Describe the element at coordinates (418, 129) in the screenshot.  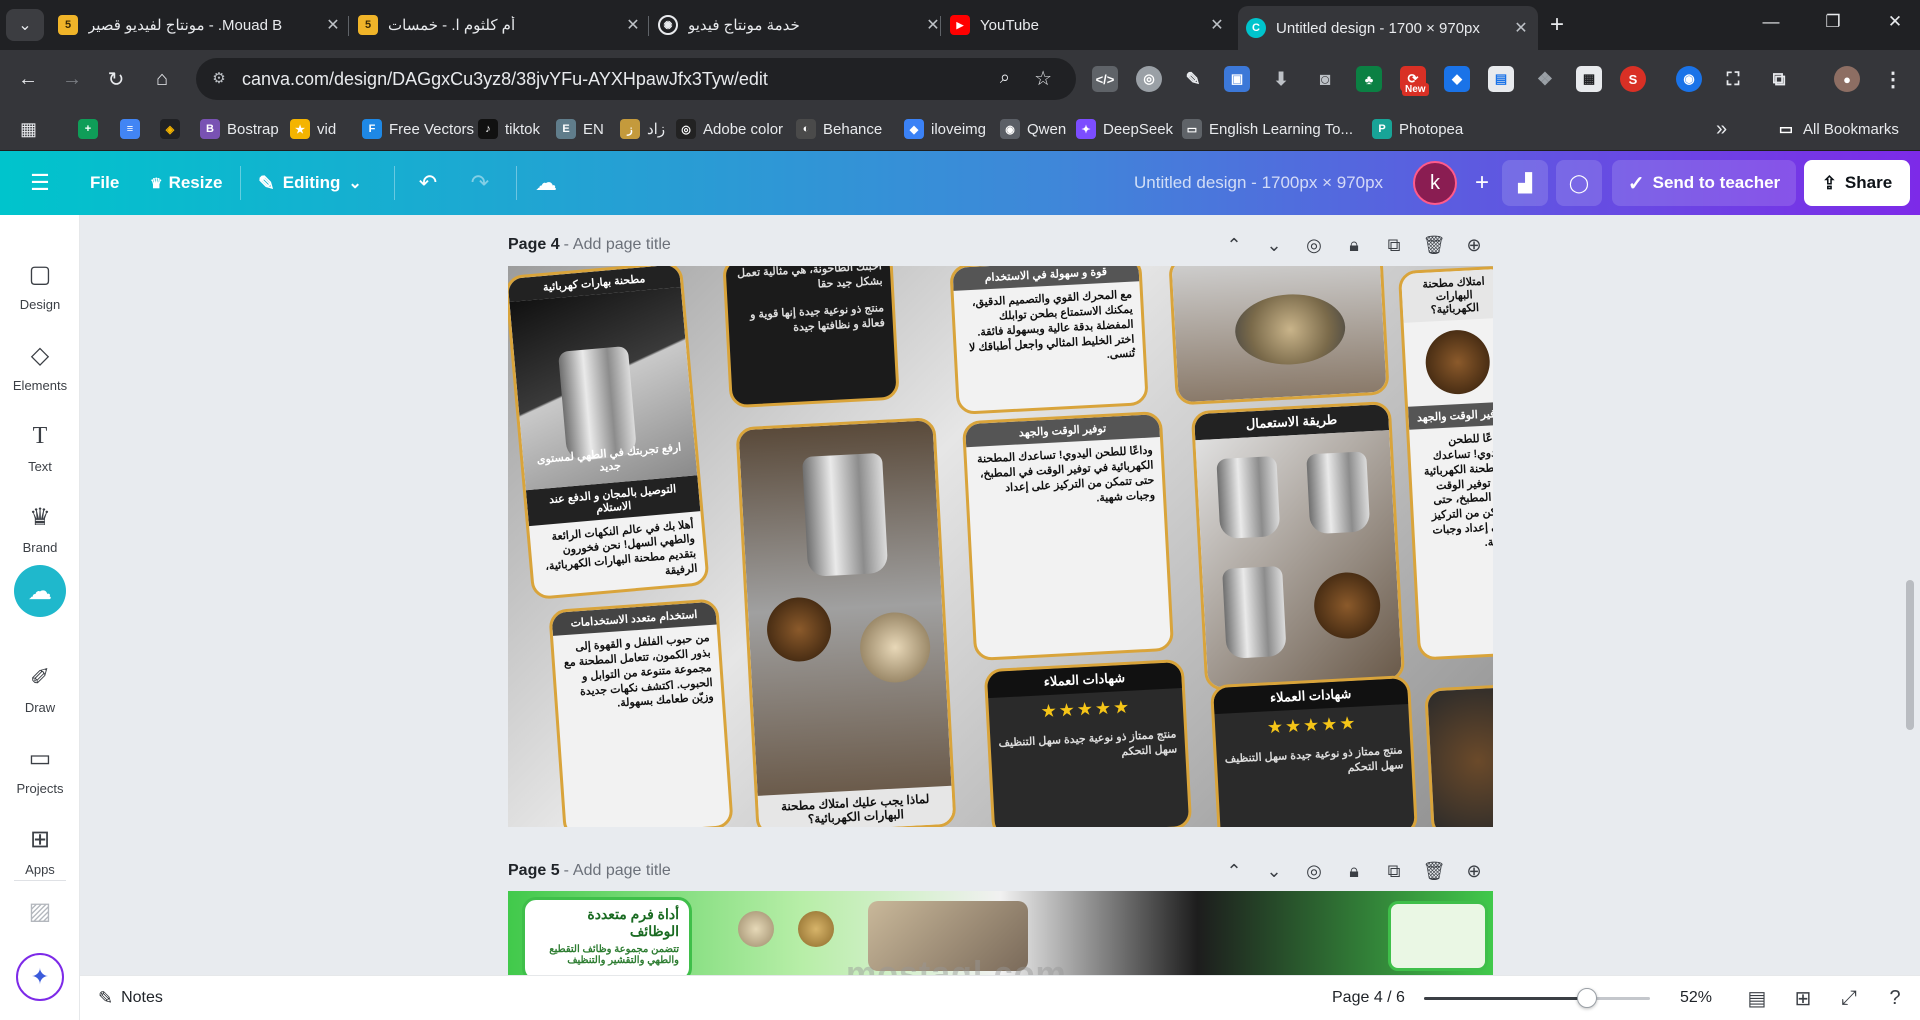
I see `bookmark-item: F Free Vectors` at that location.